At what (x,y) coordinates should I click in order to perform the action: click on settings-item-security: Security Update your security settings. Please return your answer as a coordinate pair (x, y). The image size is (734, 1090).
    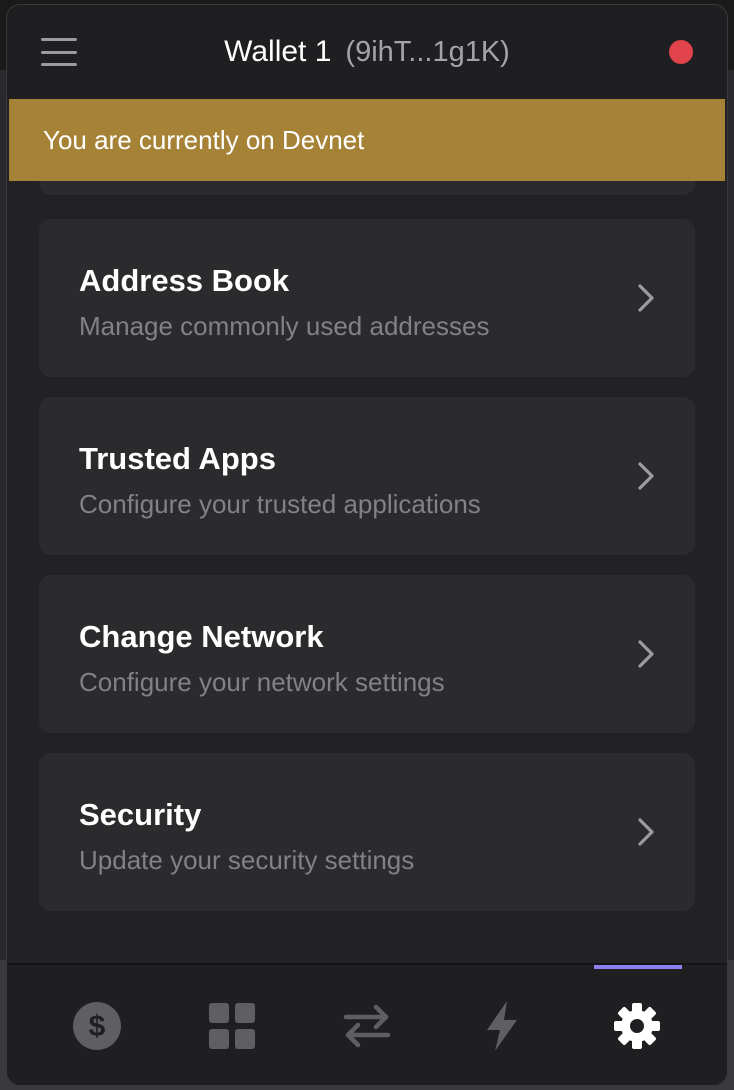
    Looking at the image, I should click on (367, 832).